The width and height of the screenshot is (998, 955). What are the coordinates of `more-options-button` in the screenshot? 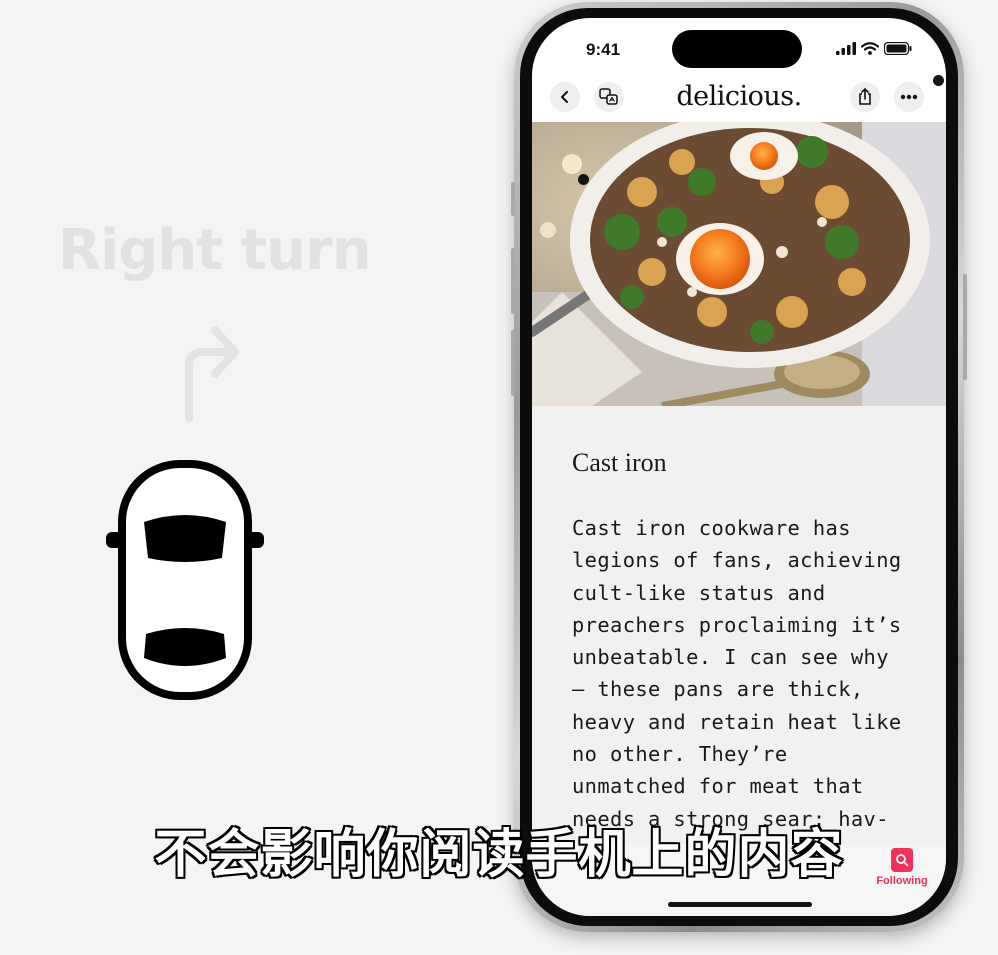 It's located at (909, 97).